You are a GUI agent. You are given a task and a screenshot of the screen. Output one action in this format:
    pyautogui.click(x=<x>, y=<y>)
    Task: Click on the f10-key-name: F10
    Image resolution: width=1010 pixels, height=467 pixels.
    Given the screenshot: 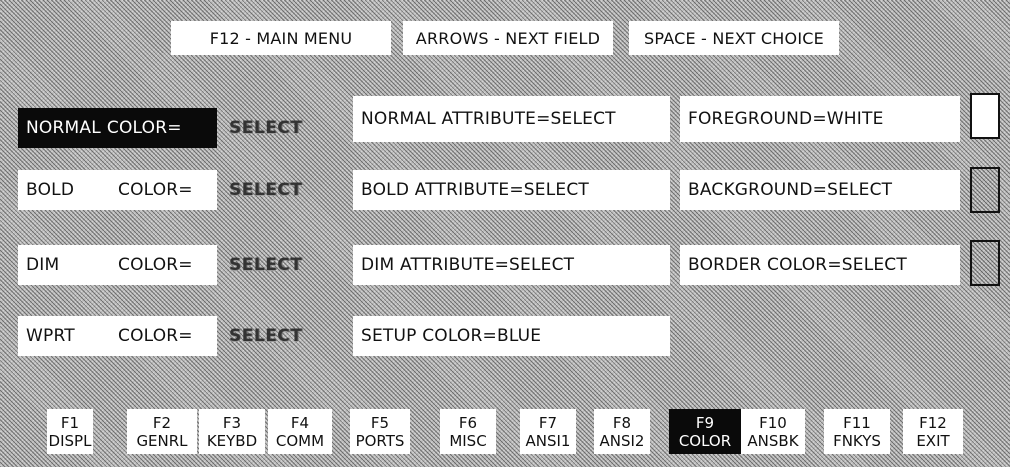 What is the action you would take?
    pyautogui.click(x=773, y=422)
    